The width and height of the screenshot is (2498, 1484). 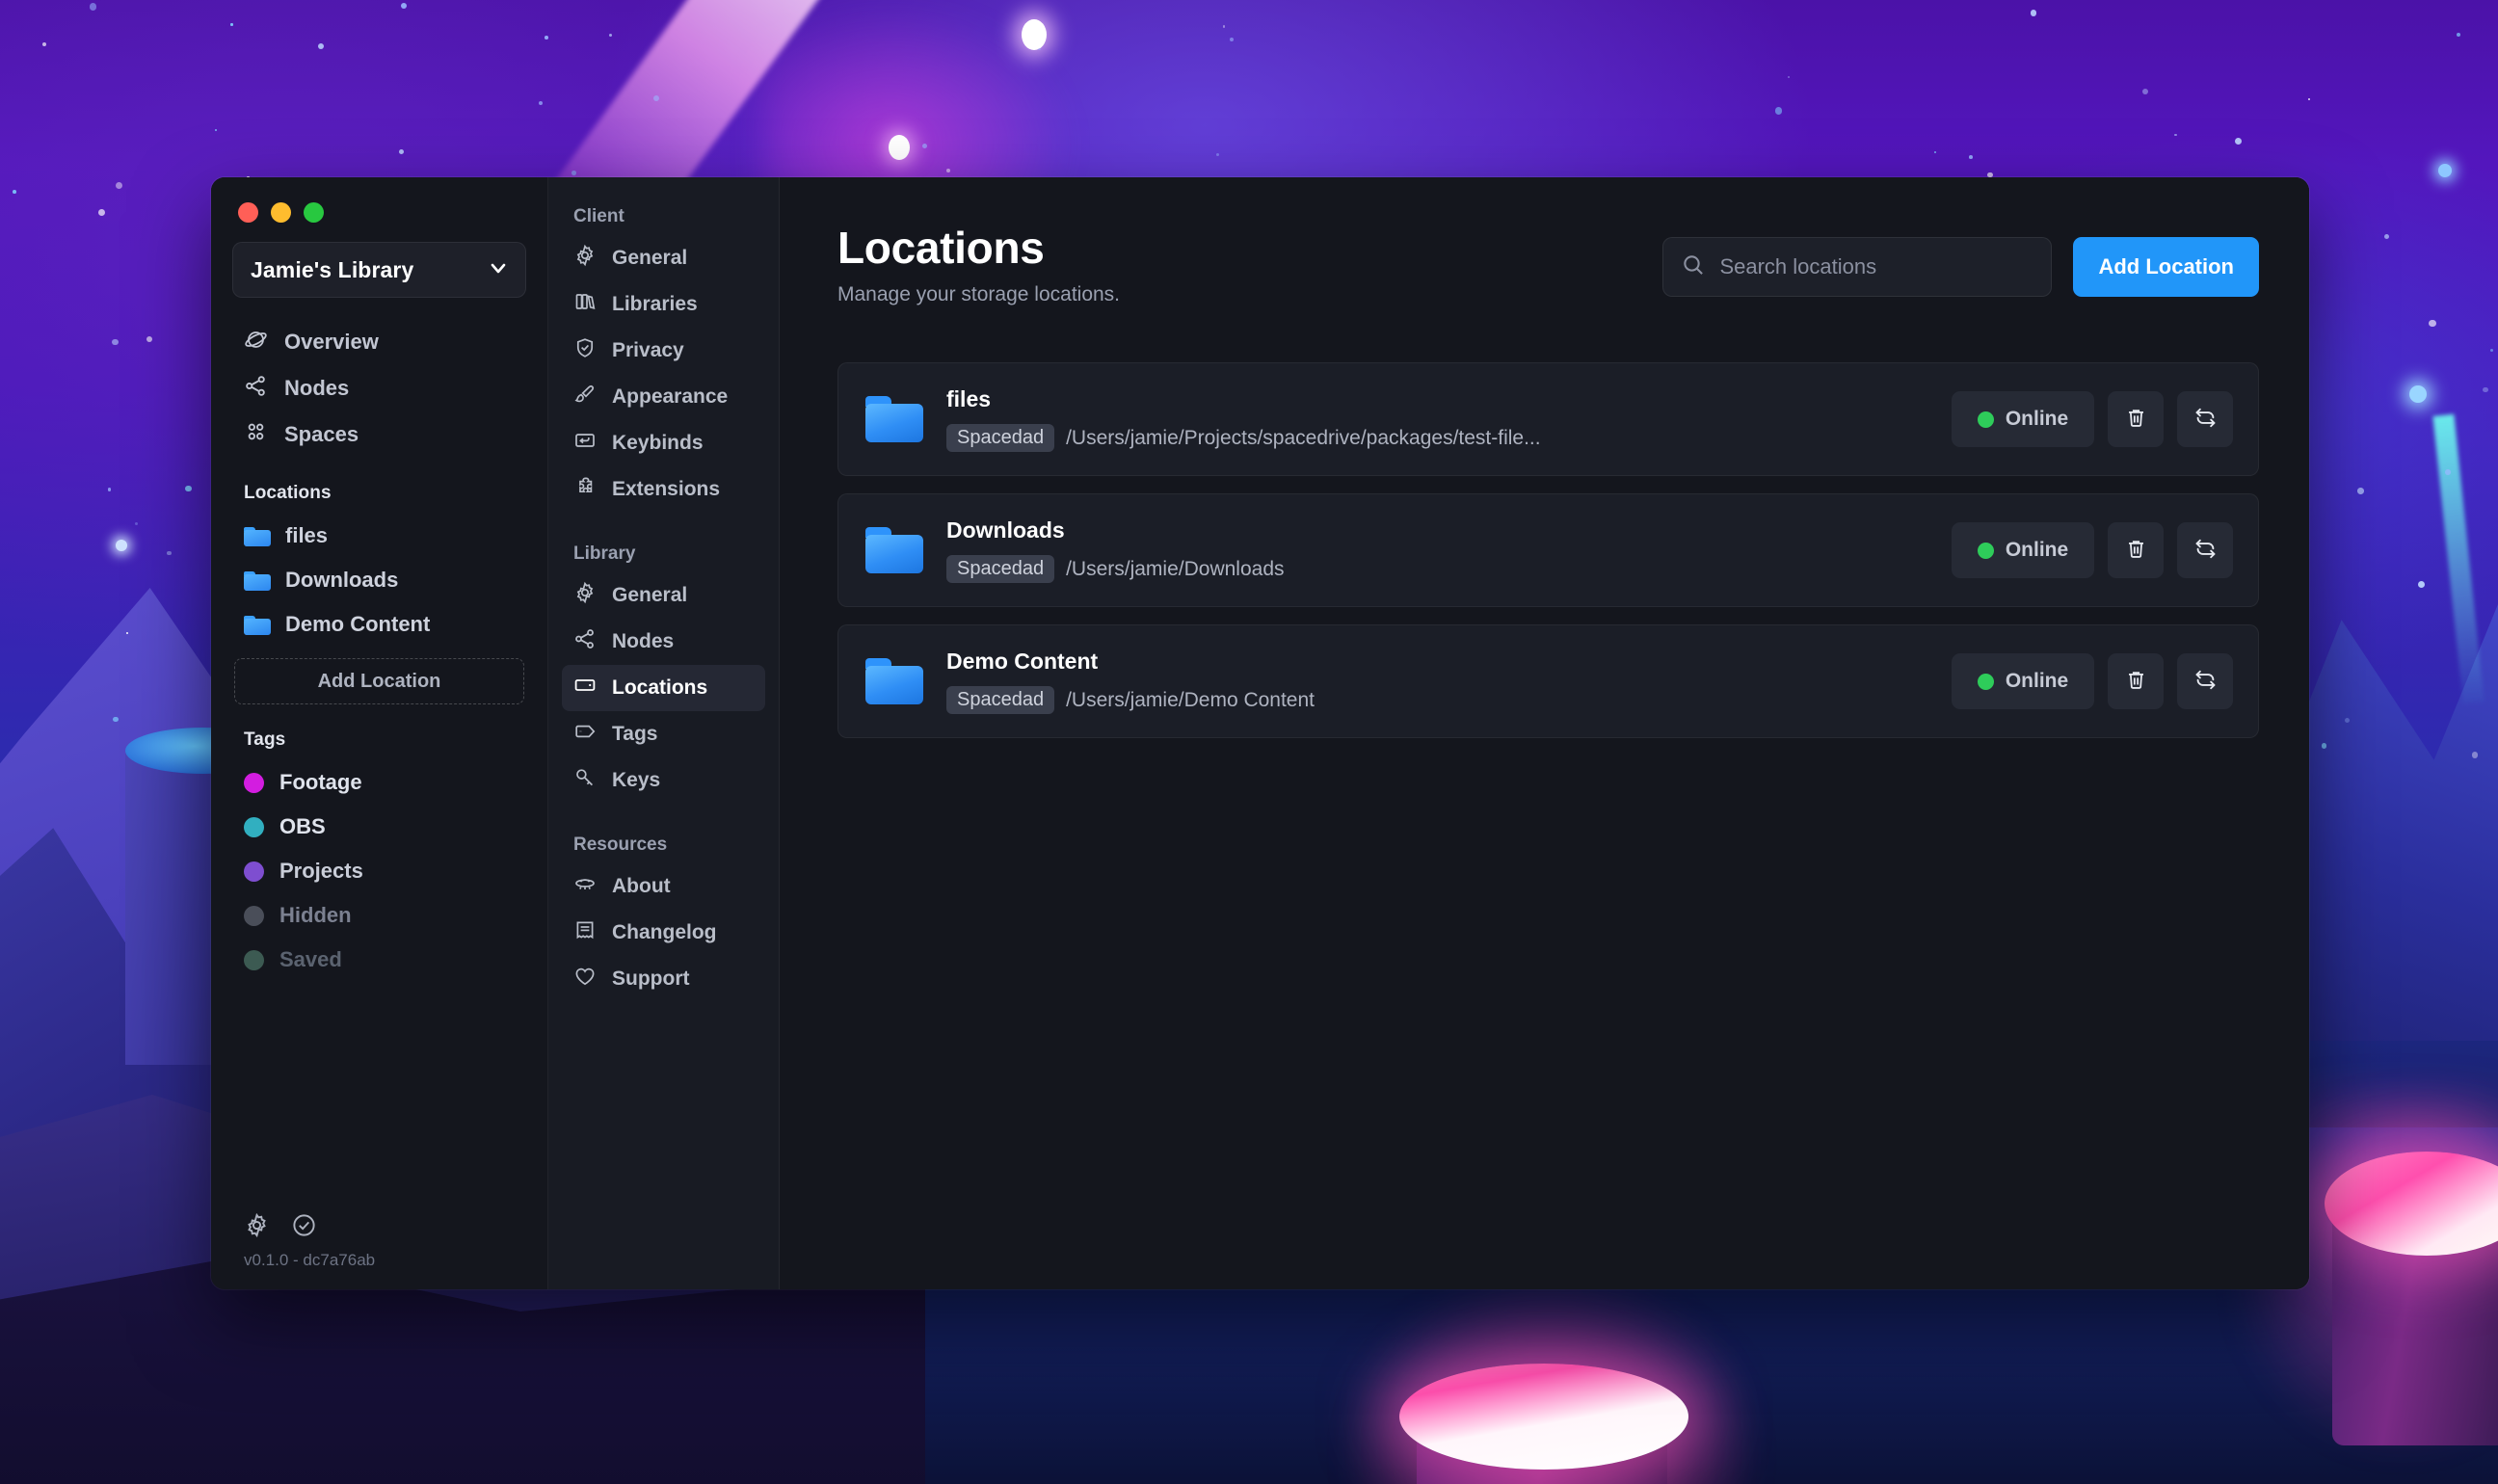 I want to click on sidebar-tag-footage: Footage, so click(x=379, y=782).